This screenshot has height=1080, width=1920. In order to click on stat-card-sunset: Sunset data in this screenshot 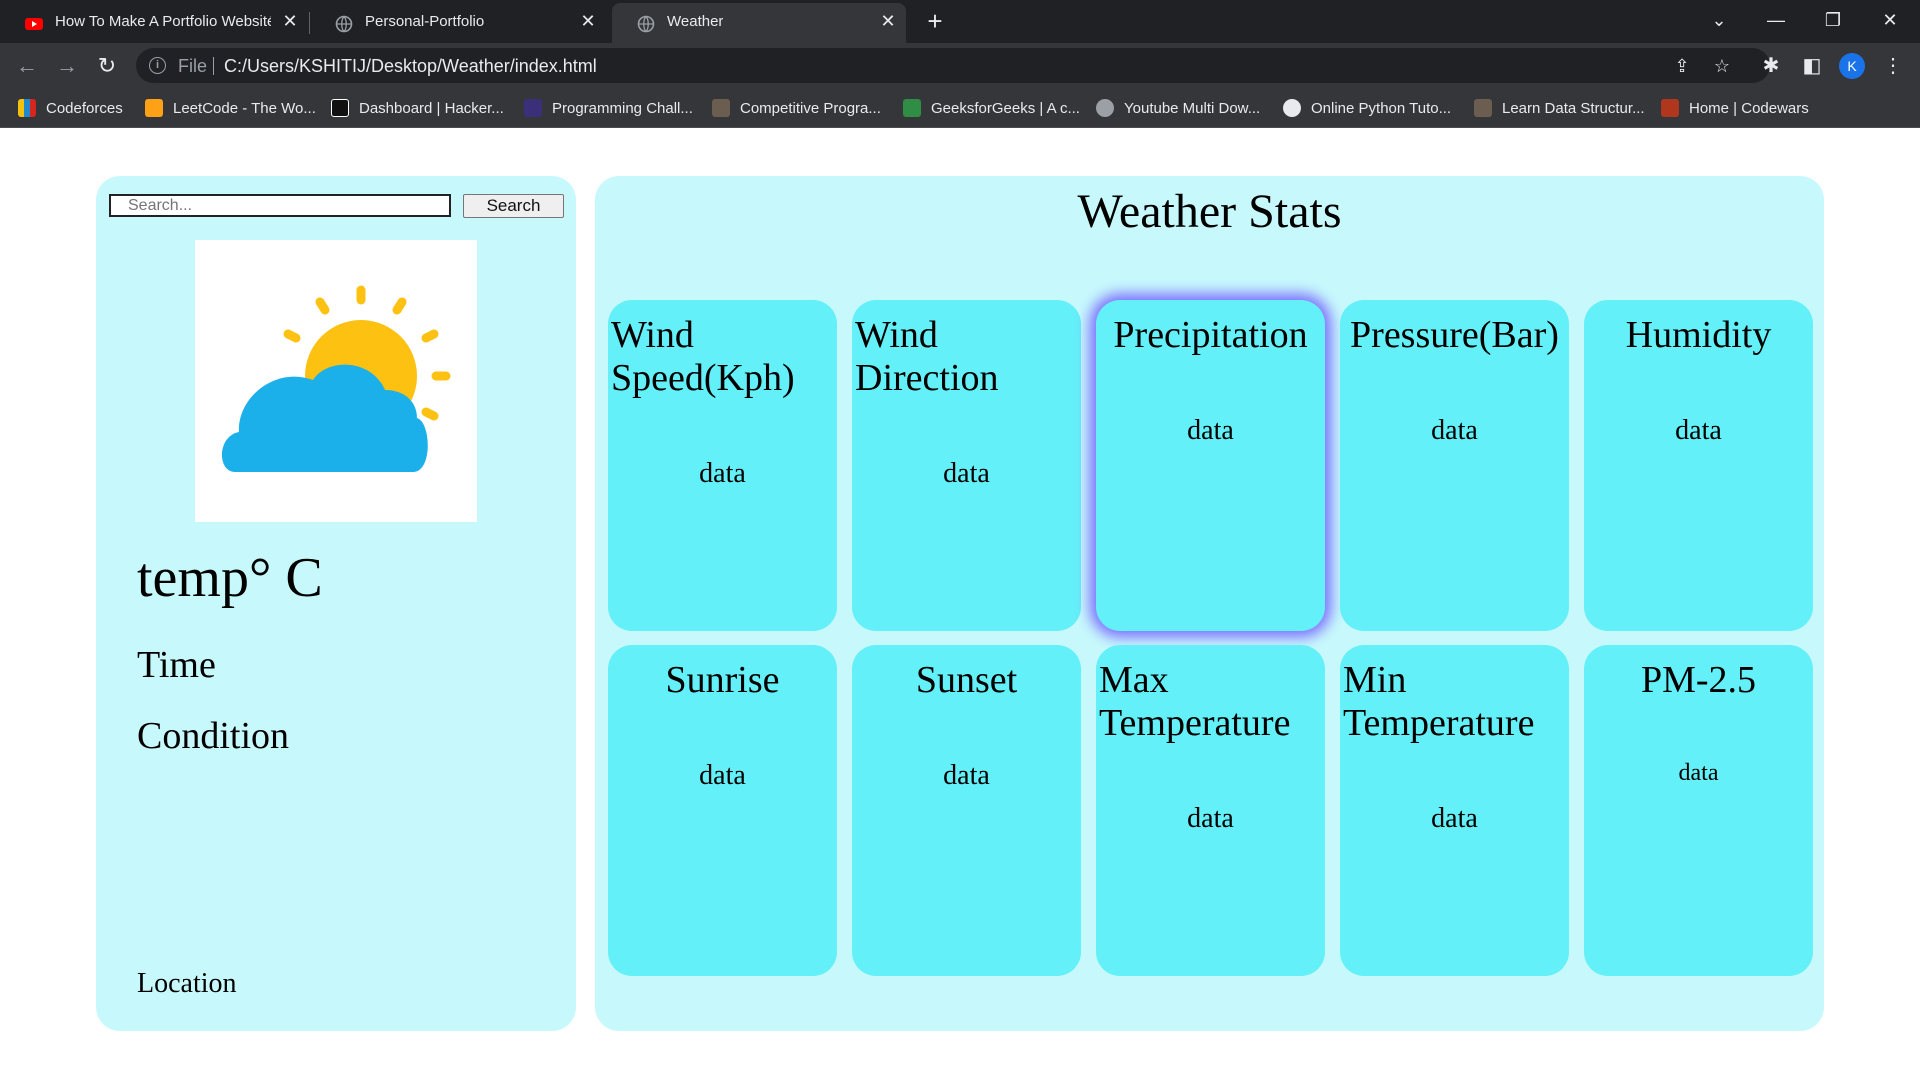, I will do `click(966, 810)`.